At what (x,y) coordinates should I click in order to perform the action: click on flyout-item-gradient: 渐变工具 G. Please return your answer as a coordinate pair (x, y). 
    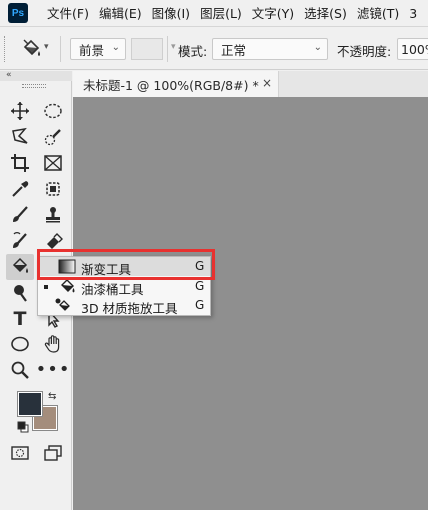
    Looking at the image, I should click on (124, 267).